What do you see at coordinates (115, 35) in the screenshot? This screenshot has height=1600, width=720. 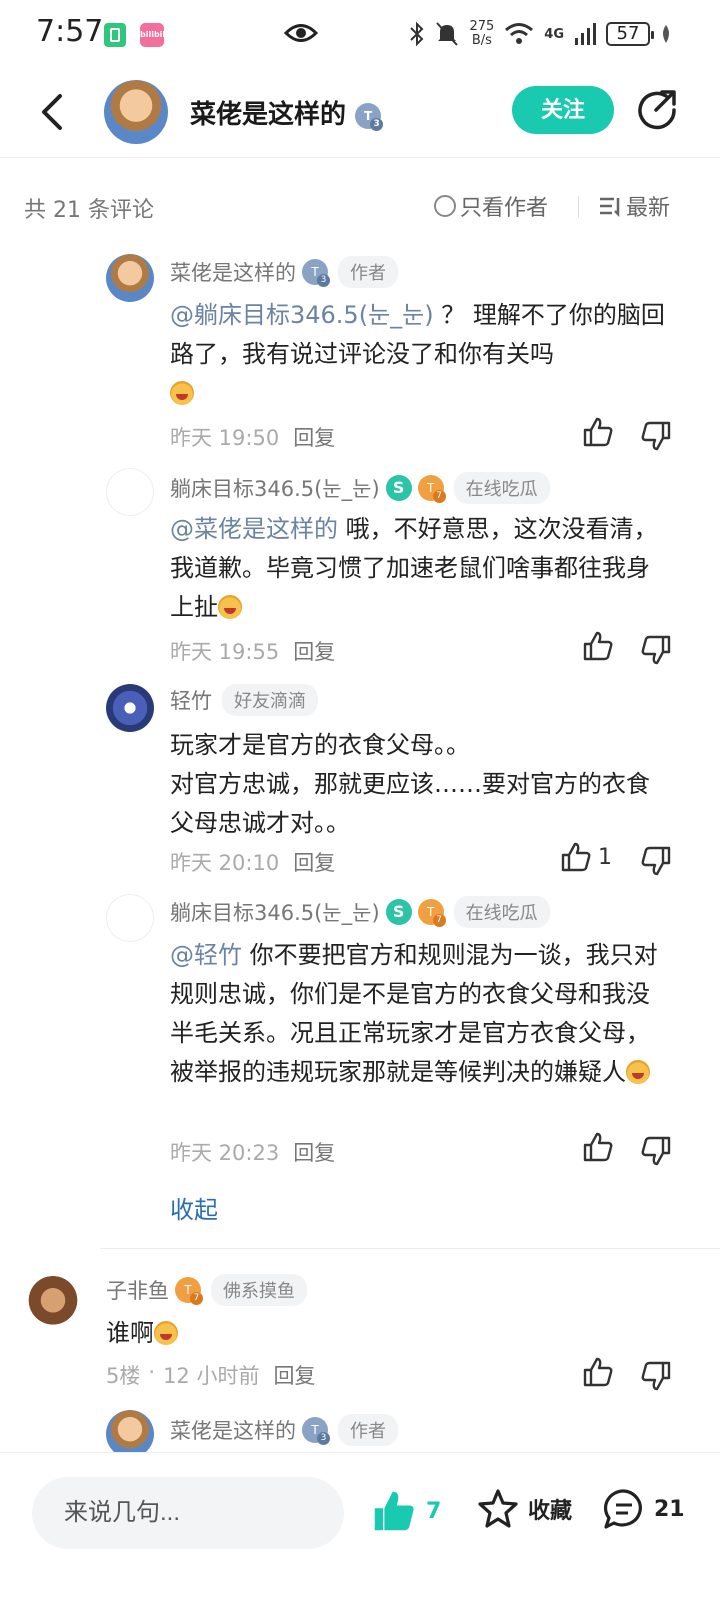 I see `hourglass-app-icon` at bounding box center [115, 35].